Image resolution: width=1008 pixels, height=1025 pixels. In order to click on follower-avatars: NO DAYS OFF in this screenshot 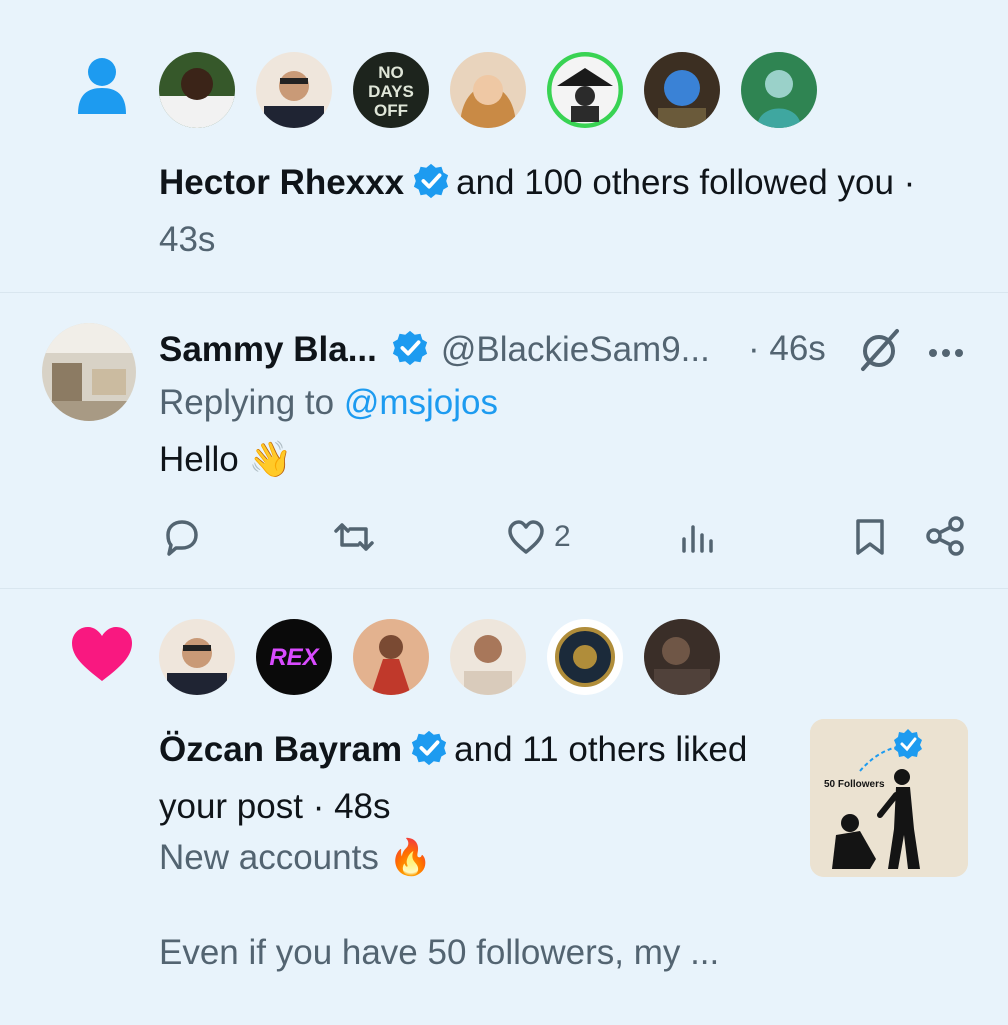, I will do `click(488, 90)`.